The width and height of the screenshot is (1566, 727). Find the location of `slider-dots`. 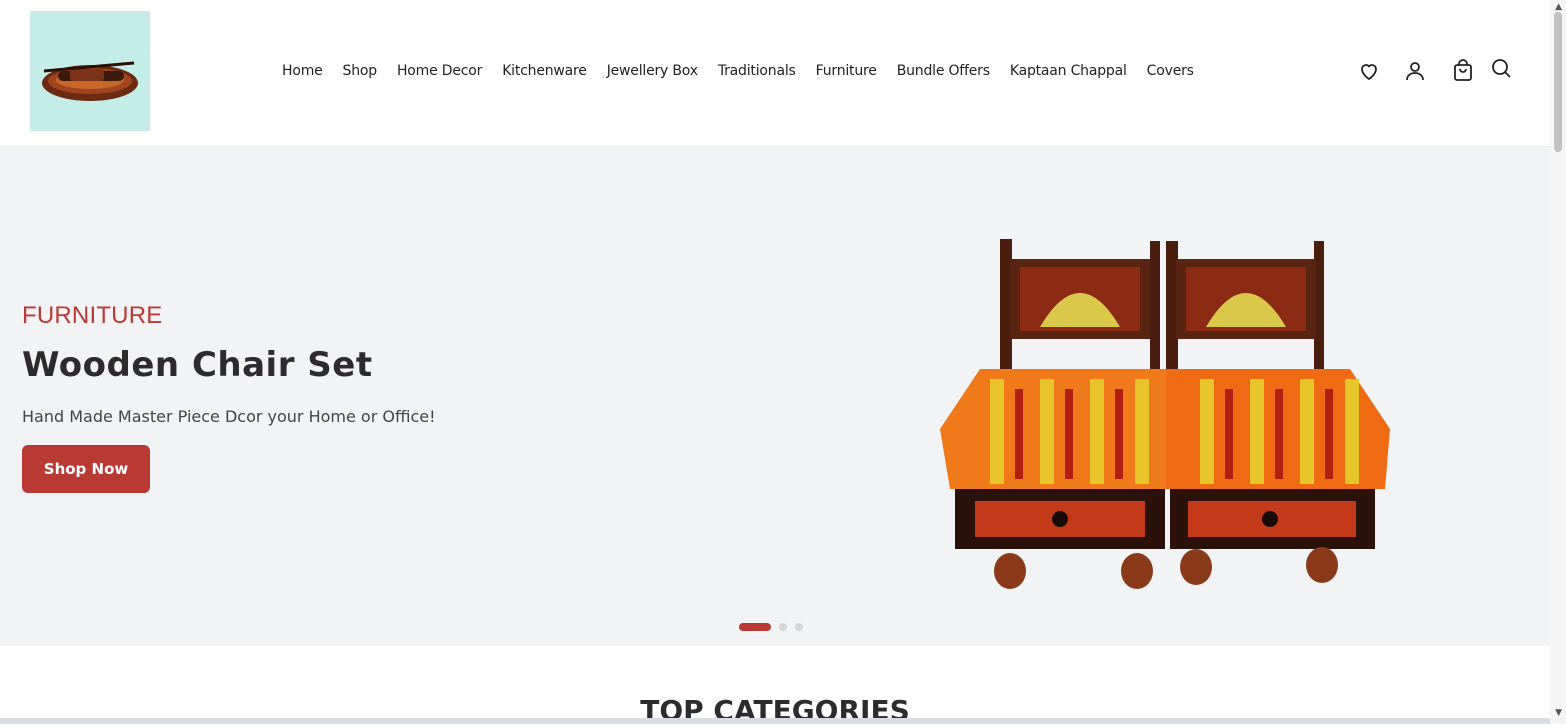

slider-dots is located at coordinates (775, 627).